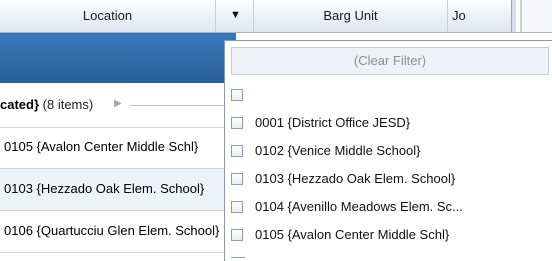 The image size is (552, 261). Describe the element at coordinates (390, 61) in the screenshot. I see `clear-filter-button: (Clear Filter)` at that location.